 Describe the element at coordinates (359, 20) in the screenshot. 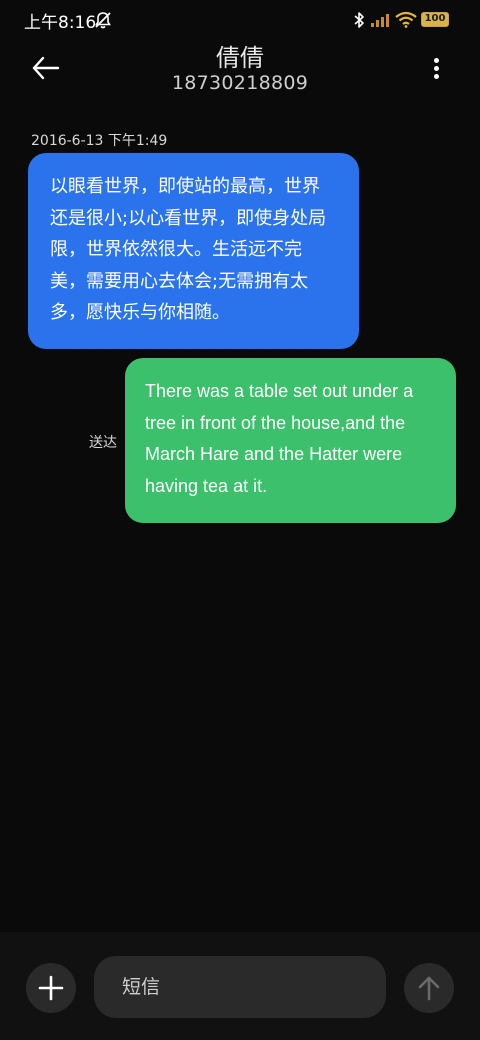

I see `bluetooth-icon` at that location.